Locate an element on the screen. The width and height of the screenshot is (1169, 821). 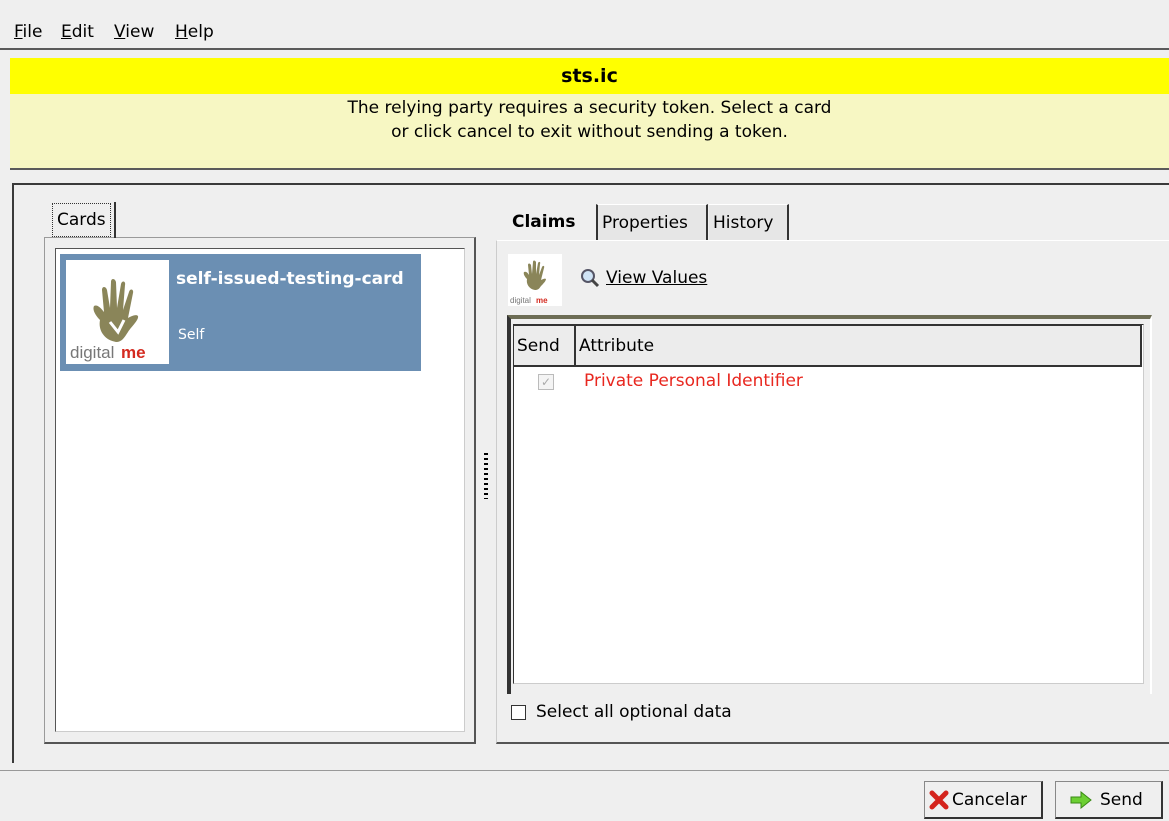
card-thumbnail: digital me is located at coordinates (535, 280).